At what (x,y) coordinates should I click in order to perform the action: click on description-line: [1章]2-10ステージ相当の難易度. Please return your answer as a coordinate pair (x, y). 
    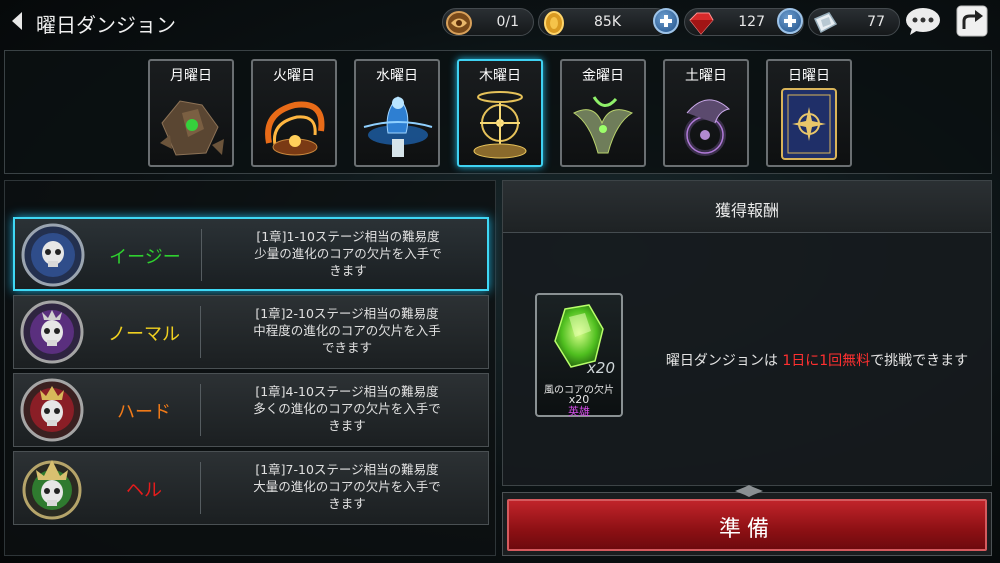
    Looking at the image, I should click on (347, 313).